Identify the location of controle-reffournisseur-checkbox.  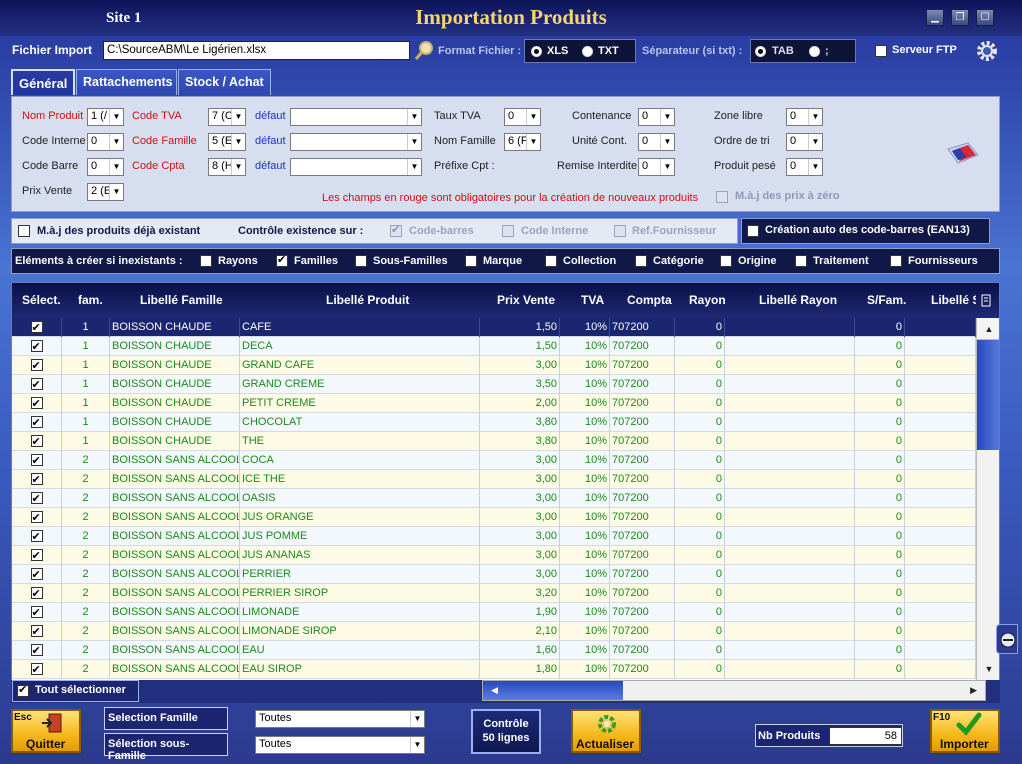
(620, 231).